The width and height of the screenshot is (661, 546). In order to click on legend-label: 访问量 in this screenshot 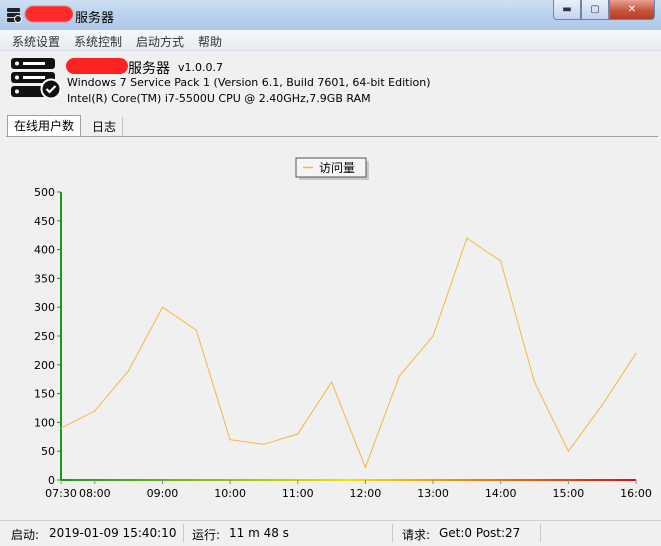, I will do `click(337, 168)`.